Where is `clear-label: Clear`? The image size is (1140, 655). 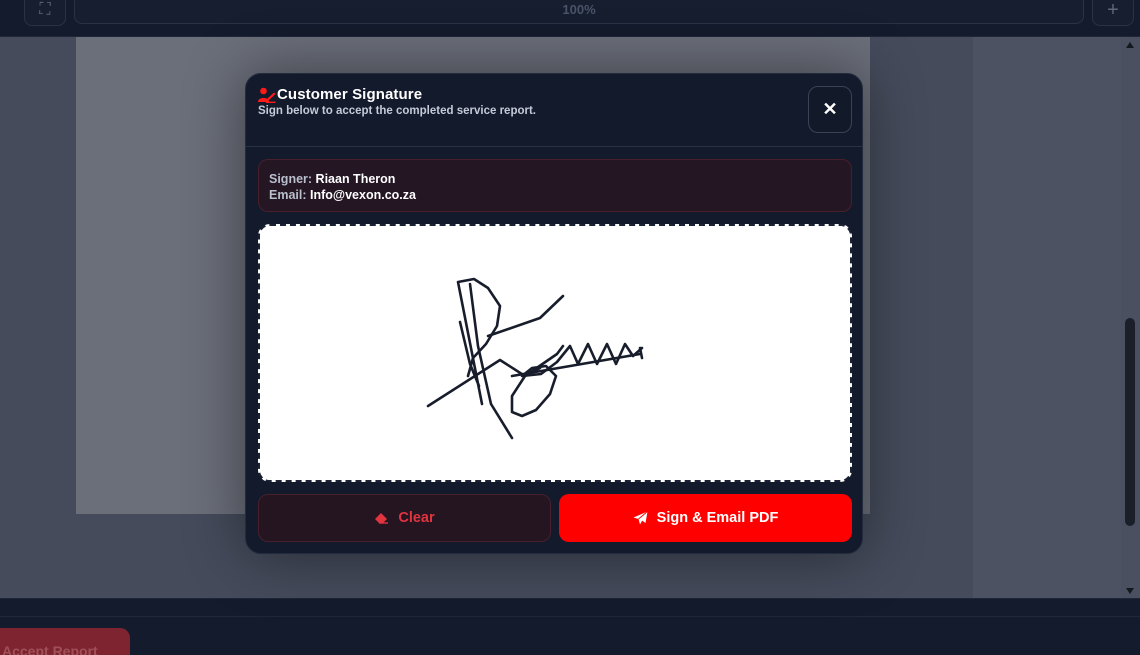 clear-label: Clear is located at coordinates (416, 518).